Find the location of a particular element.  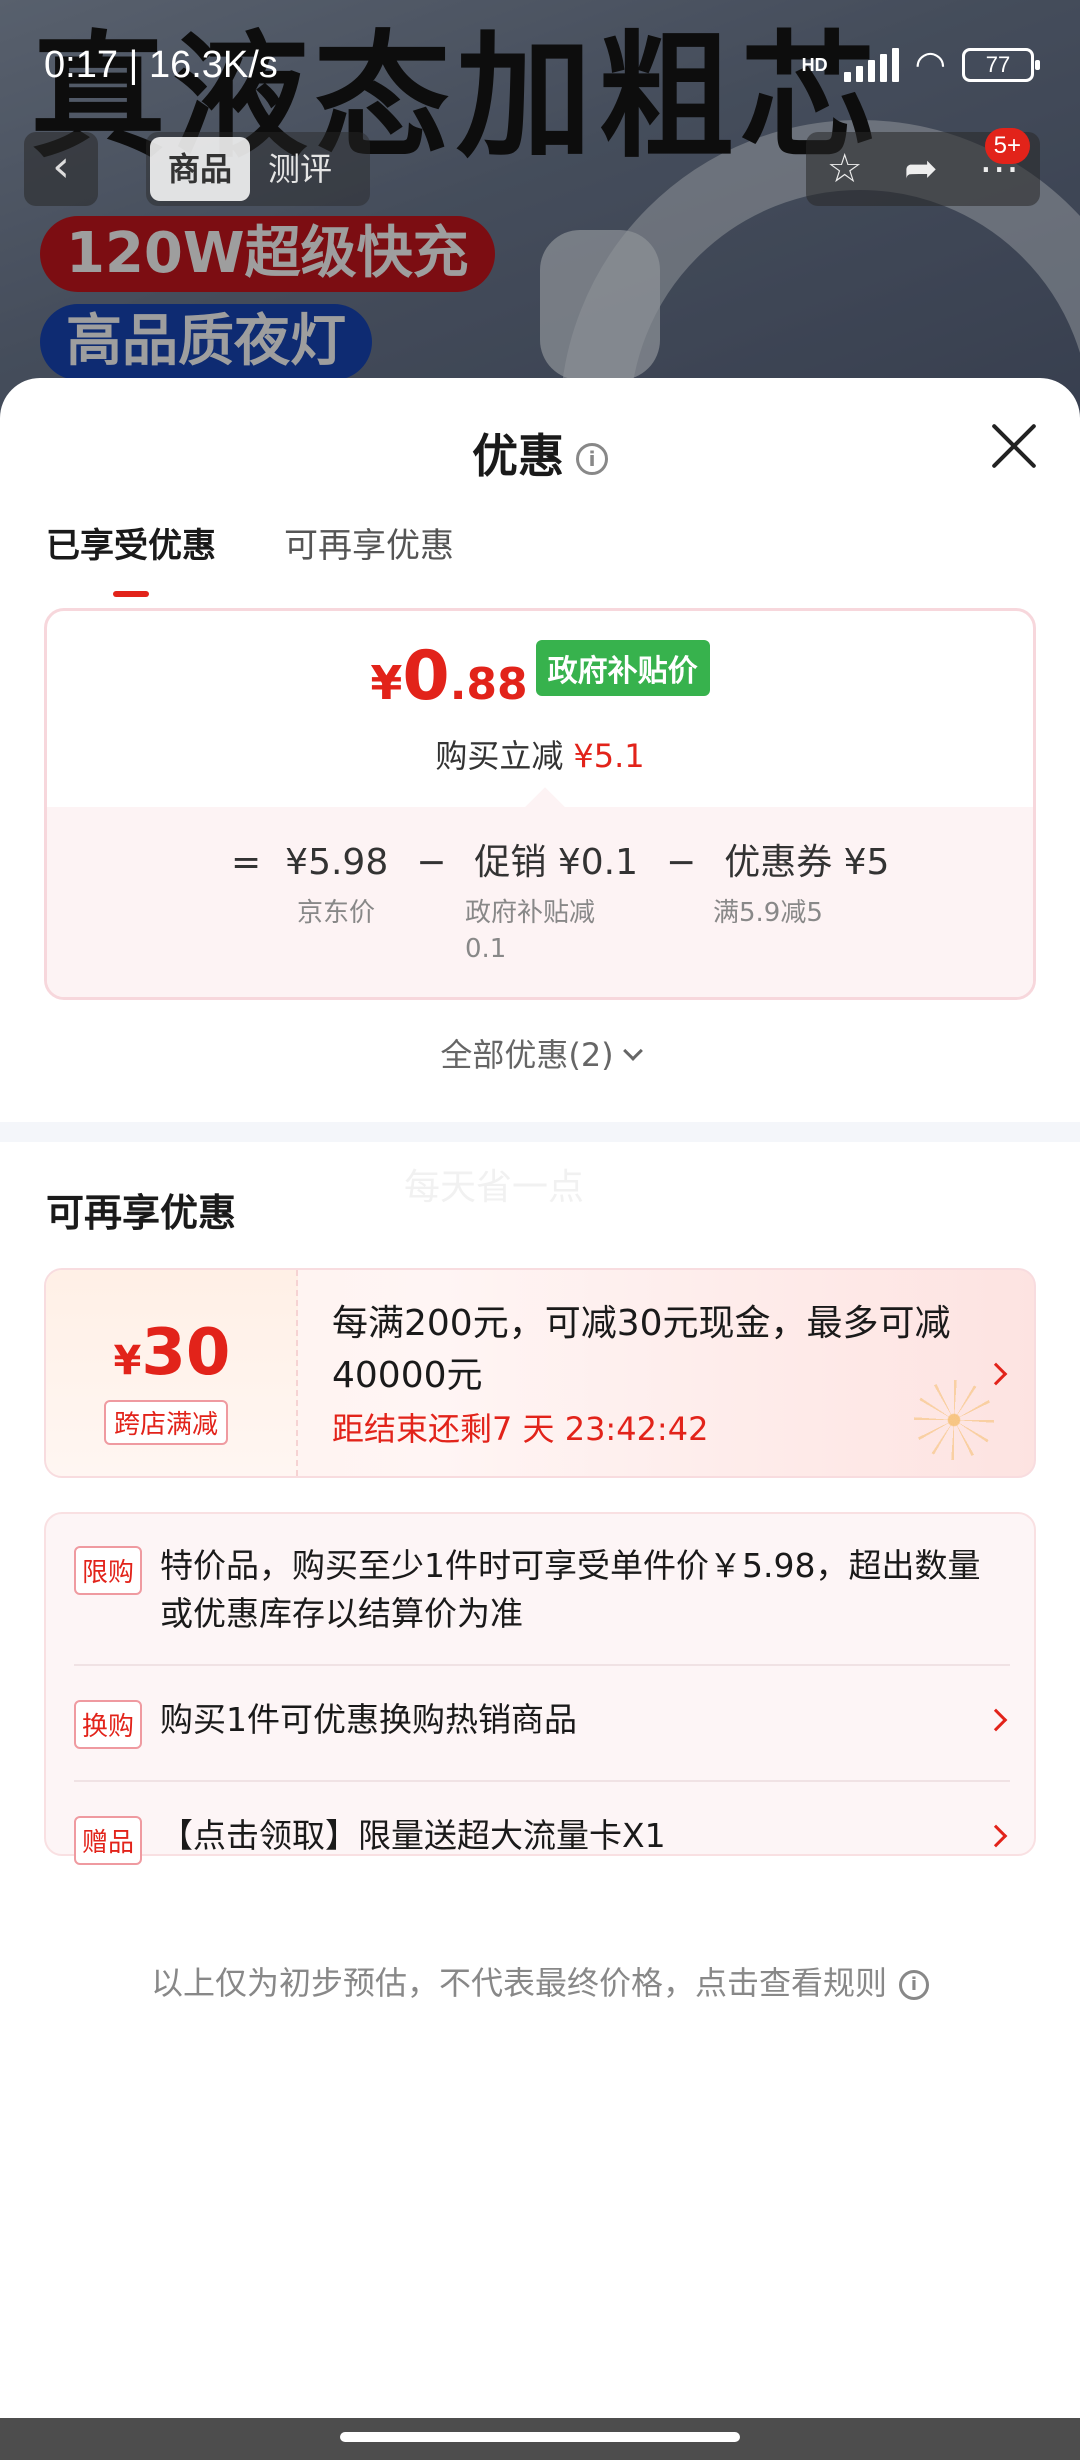

section-divider is located at coordinates (540, 1132).